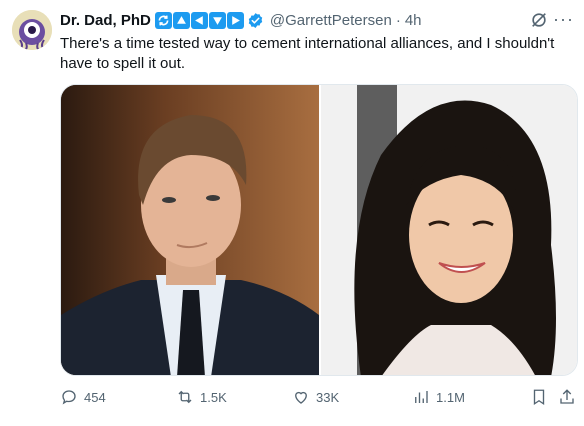 The width and height of the screenshot is (584, 426). Describe the element at coordinates (255, 20) in the screenshot. I see `verified-badge-icon` at that location.